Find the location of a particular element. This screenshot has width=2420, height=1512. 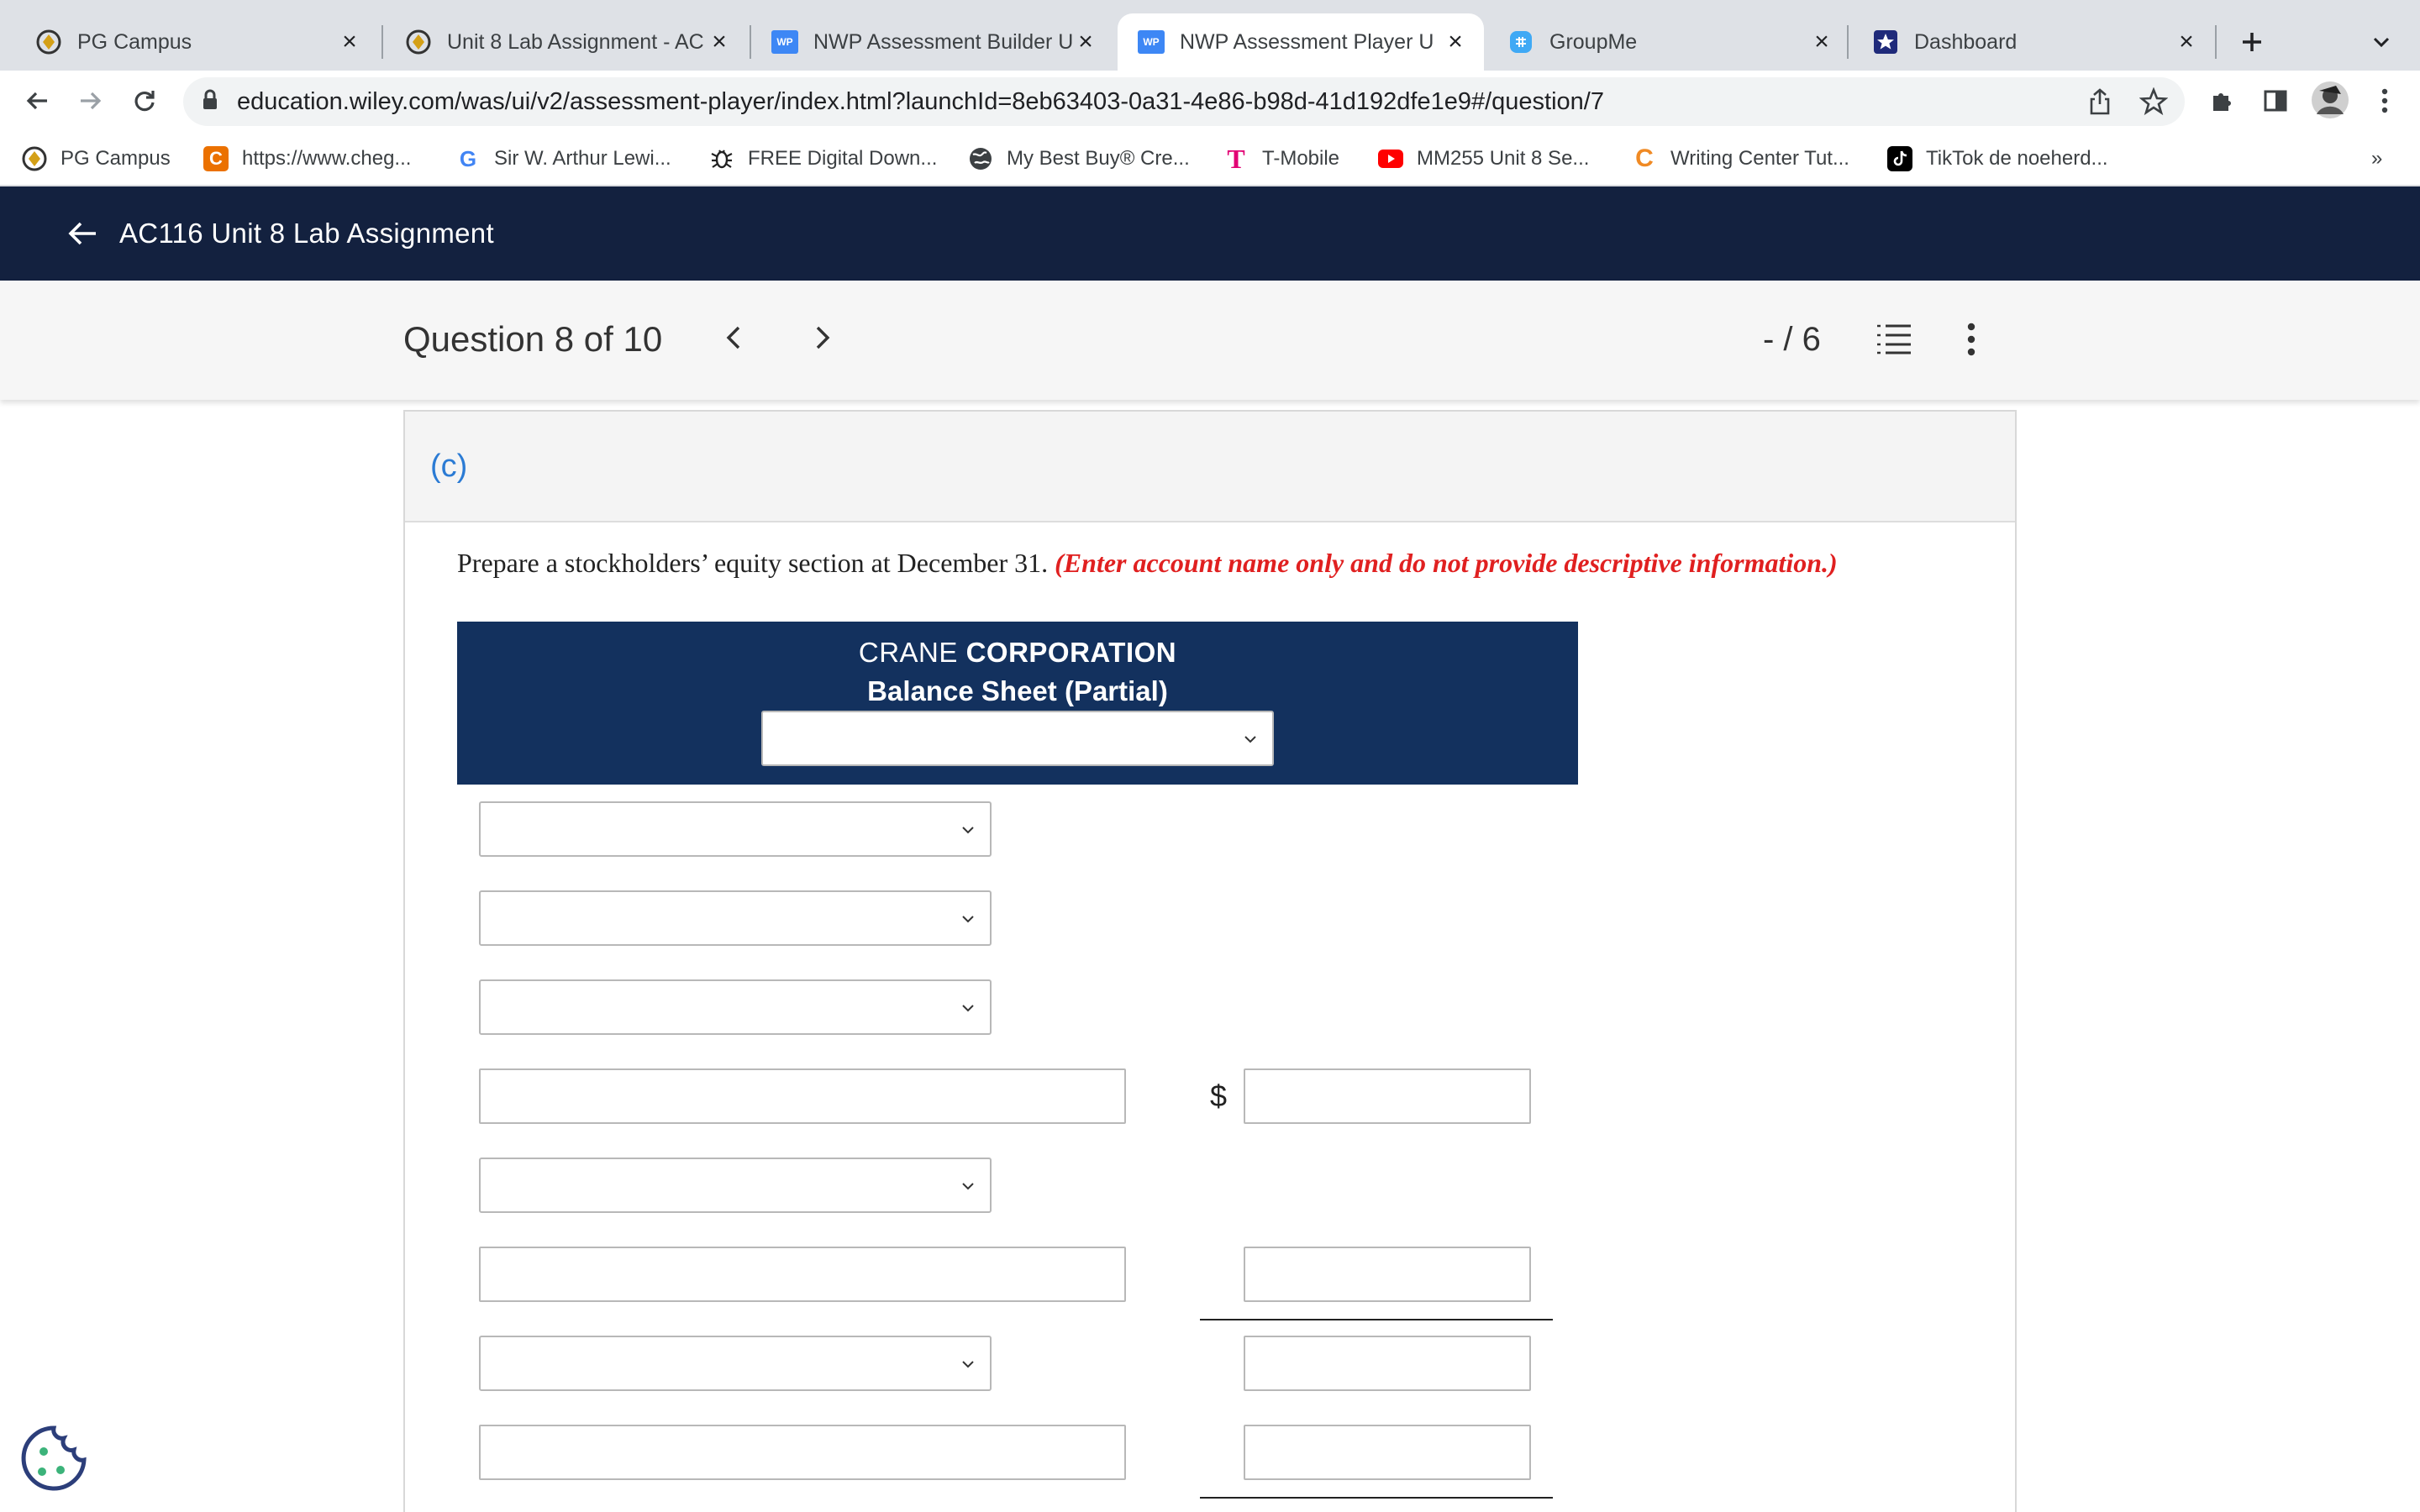

tab-title: NWP Assessment Player U is located at coordinates (1307, 41).